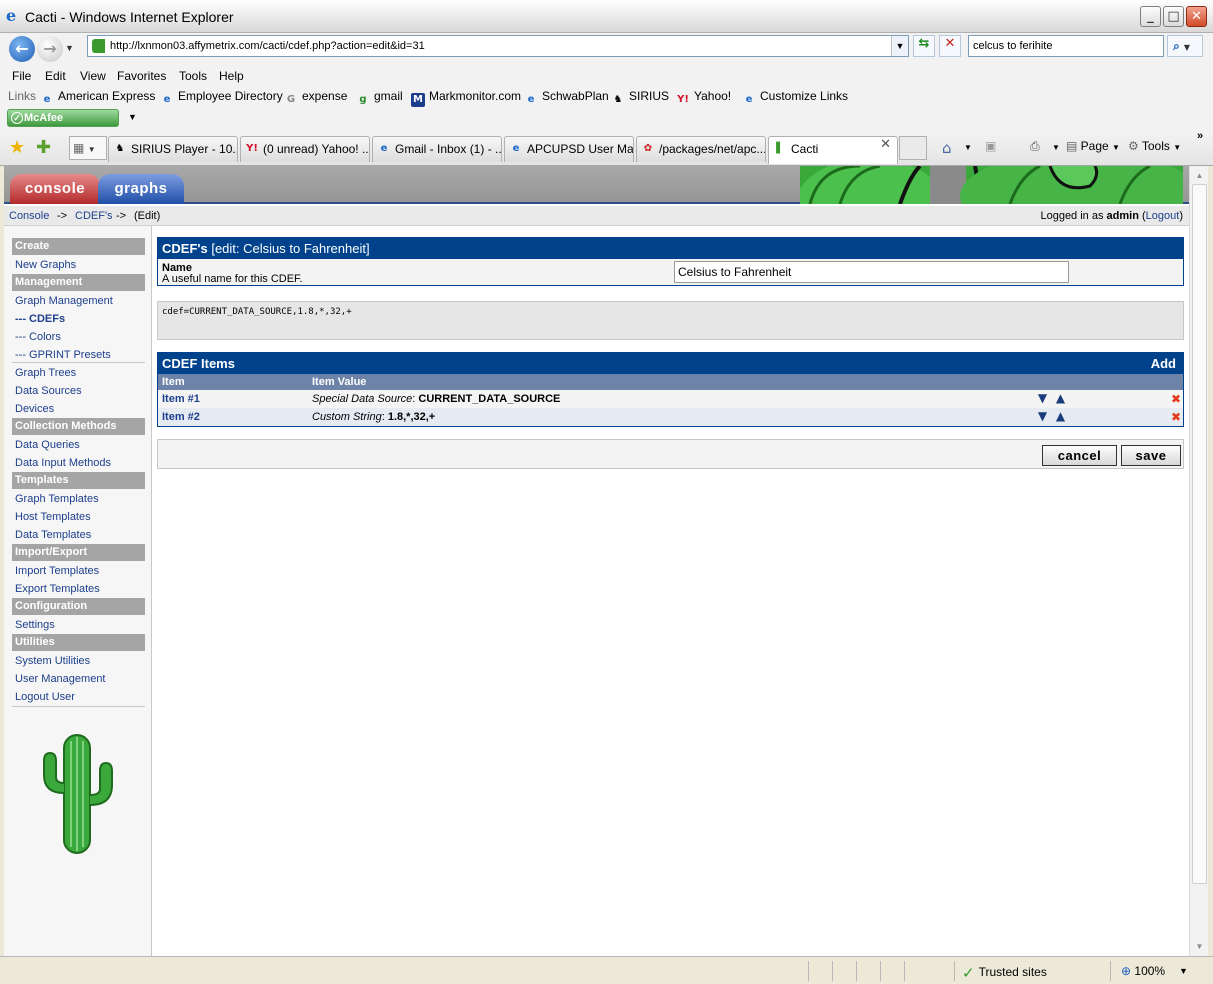  Describe the element at coordinates (231, 76) in the screenshot. I see `menu-help: Help` at that location.